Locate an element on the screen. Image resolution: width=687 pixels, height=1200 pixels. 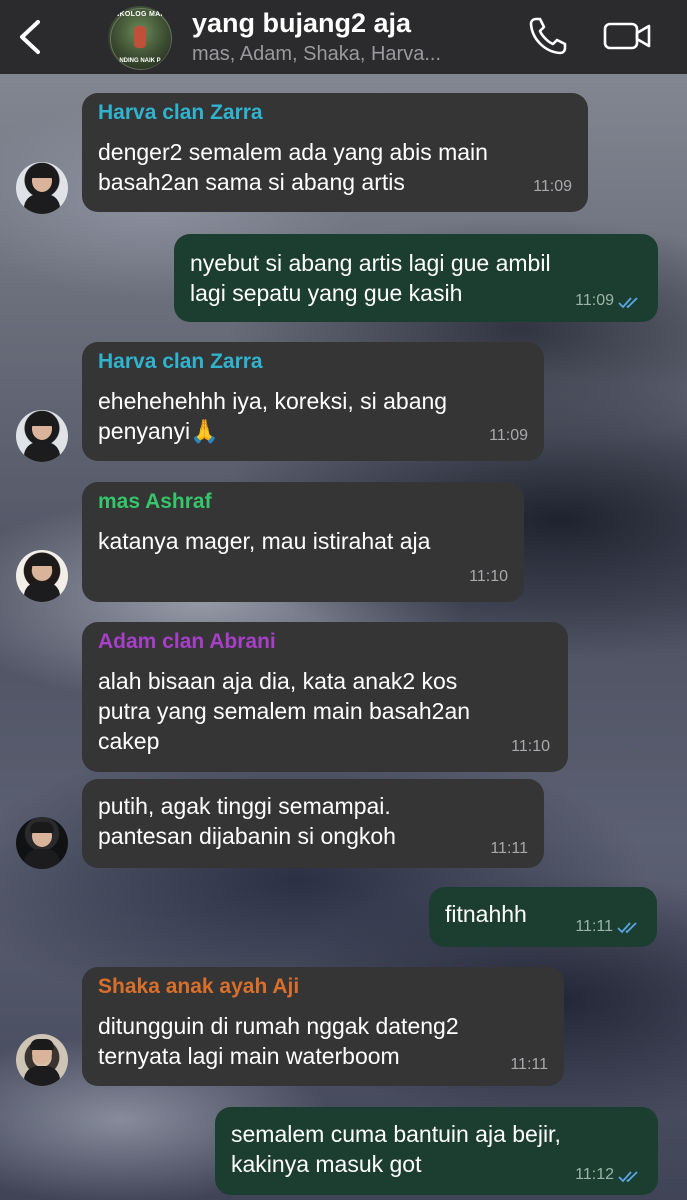
group-title: yang bujang2 aja is located at coordinates (301, 23).